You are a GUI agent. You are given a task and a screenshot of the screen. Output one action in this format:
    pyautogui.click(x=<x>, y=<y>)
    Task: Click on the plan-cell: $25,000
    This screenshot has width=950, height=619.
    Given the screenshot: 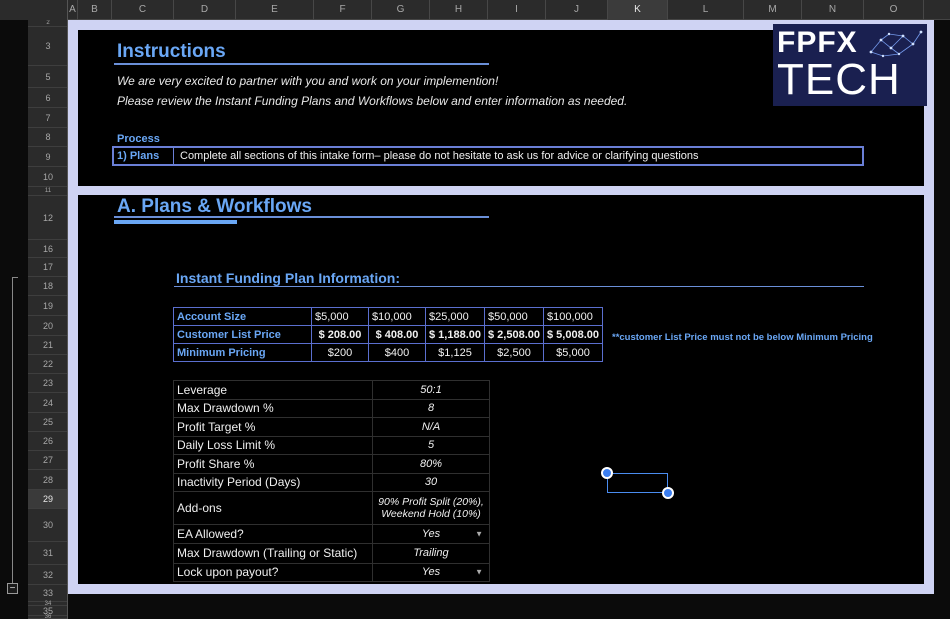 What is the action you would take?
    pyautogui.click(x=455, y=316)
    